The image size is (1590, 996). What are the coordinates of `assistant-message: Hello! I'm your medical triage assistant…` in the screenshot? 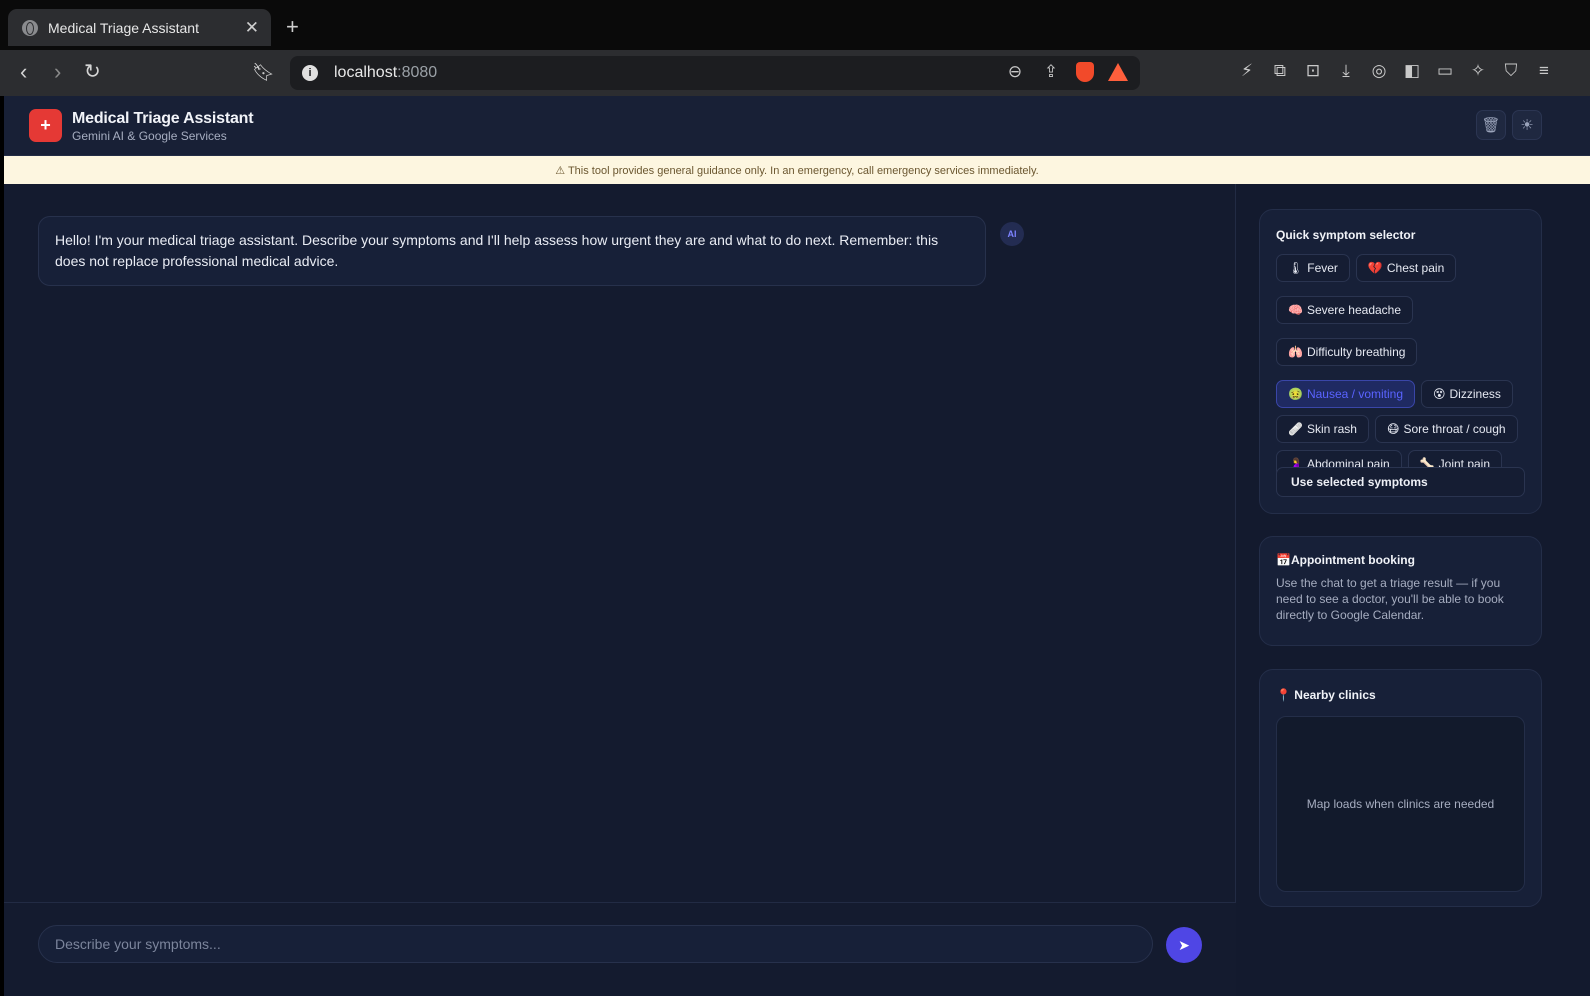 It's located at (512, 251).